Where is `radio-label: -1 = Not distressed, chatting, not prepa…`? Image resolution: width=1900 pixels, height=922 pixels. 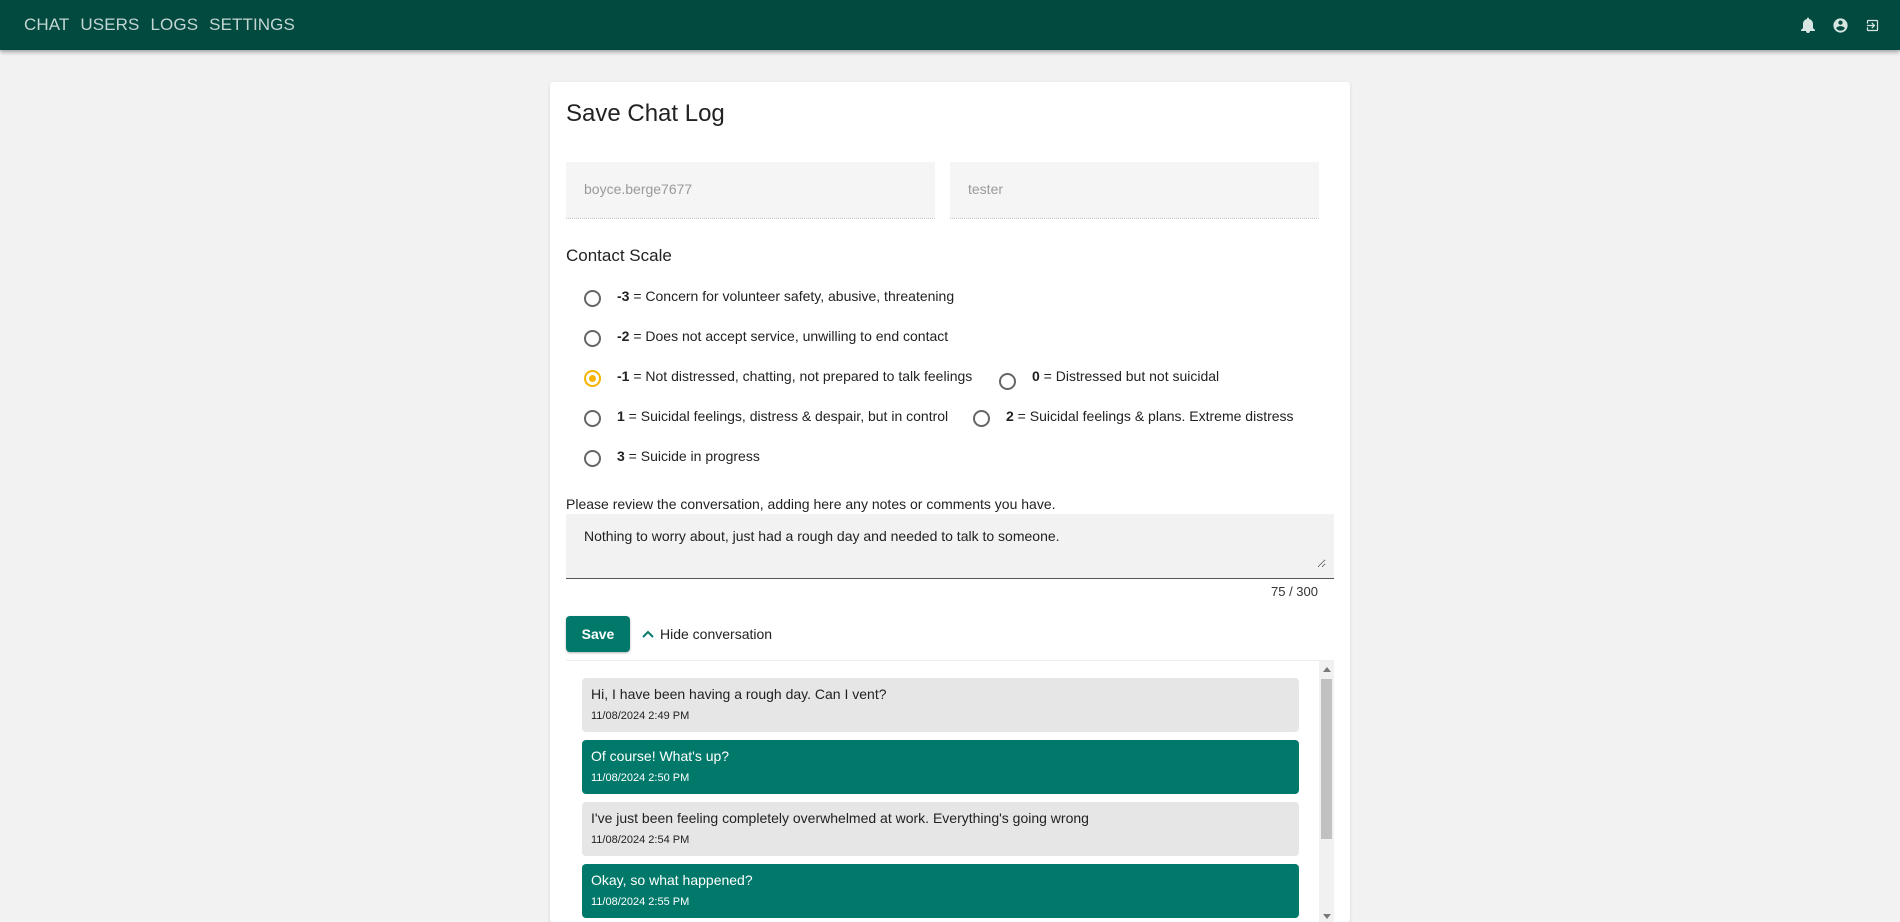 radio-label: -1 = Not distressed, chatting, not prepa… is located at coordinates (794, 376).